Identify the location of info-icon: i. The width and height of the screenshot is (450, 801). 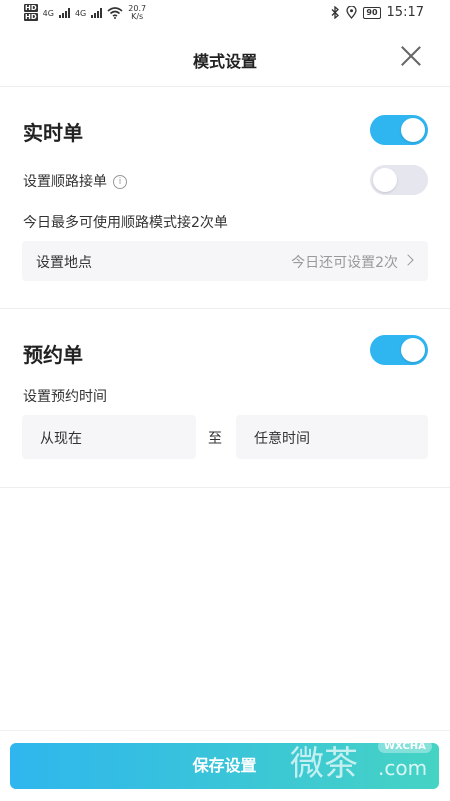
(120, 182).